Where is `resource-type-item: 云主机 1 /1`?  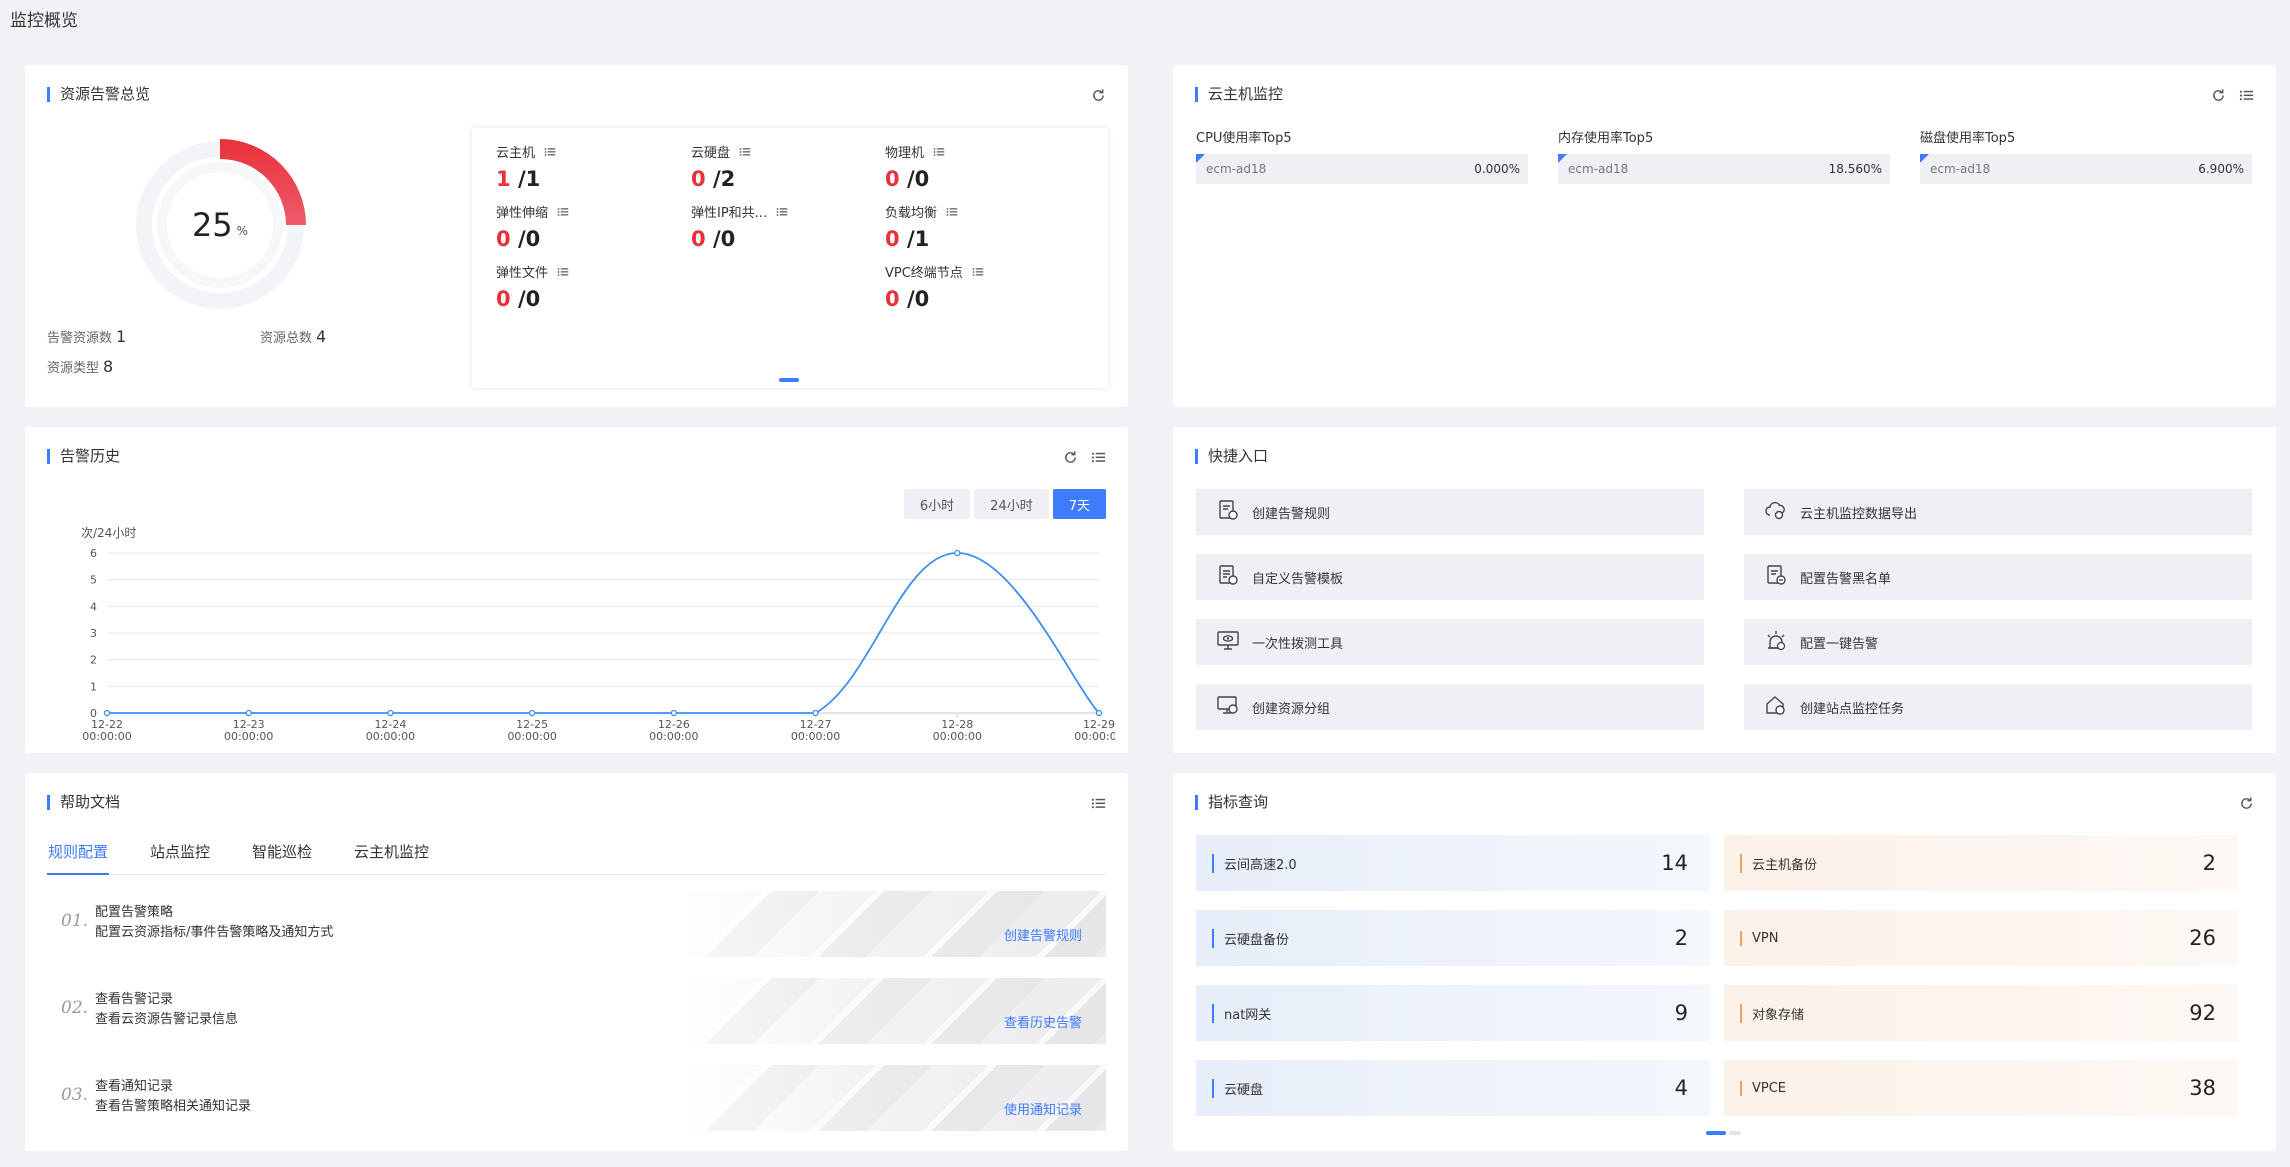 resource-type-item: 云主机 1 /1 is located at coordinates (591, 166).